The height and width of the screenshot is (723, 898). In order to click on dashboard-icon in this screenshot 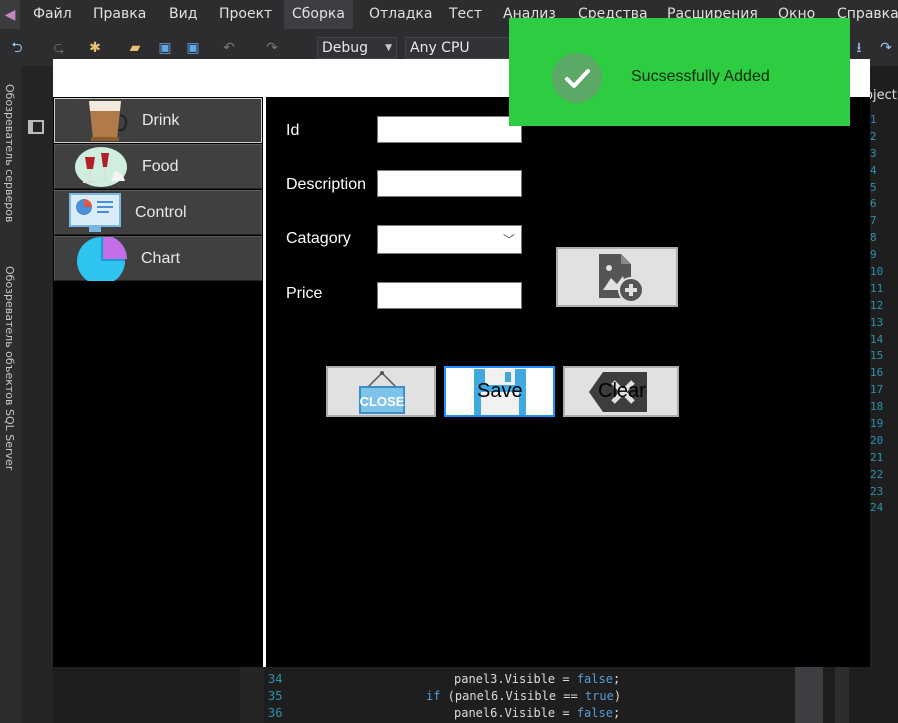, I will do `click(95, 212)`.